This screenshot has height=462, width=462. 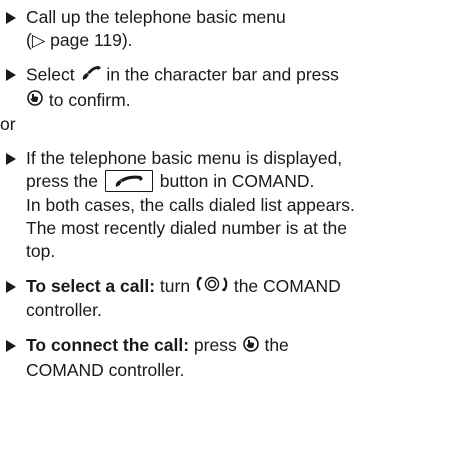 What do you see at coordinates (62, 181) in the screenshot?
I see `step-text: press the` at bounding box center [62, 181].